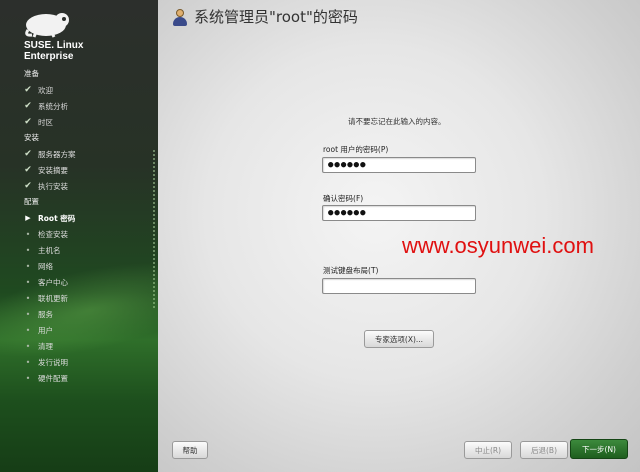 The image size is (640, 472). I want to click on step-label: 硬件配置, so click(53, 378).